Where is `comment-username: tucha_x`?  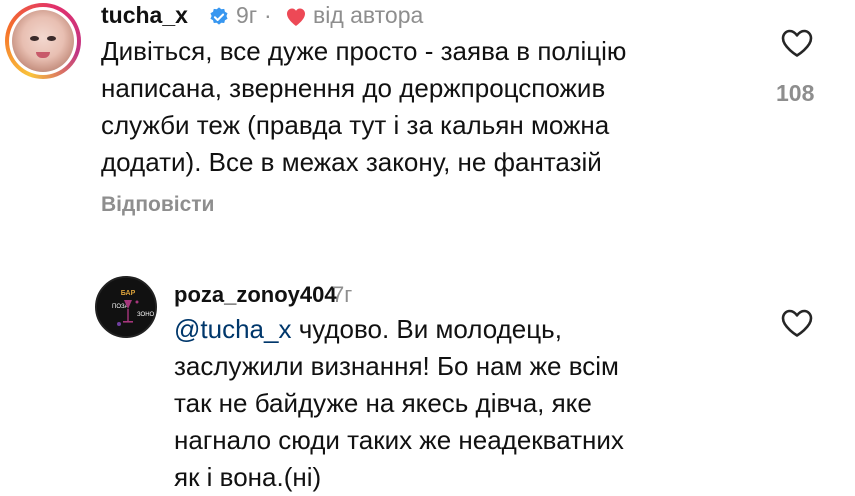 comment-username: tucha_x is located at coordinates (144, 15).